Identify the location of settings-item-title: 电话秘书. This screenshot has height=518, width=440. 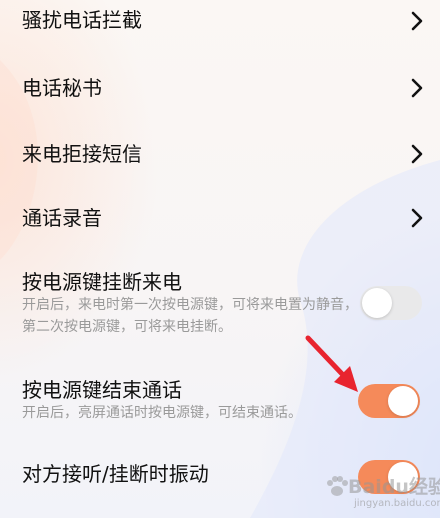
(62, 88).